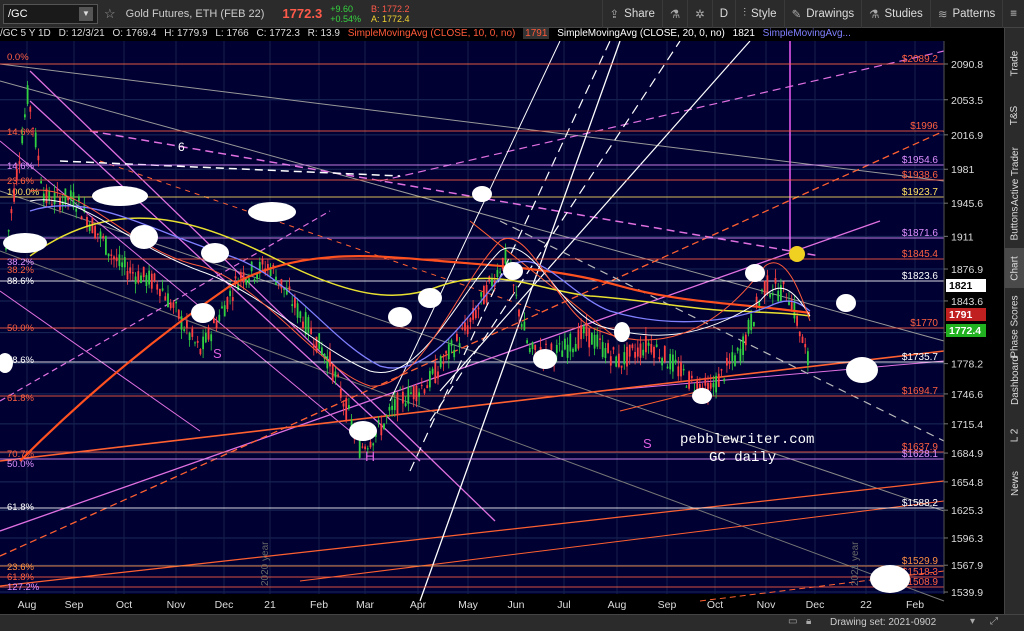 The image size is (1024, 631). I want to click on sidebar-tab-label: L 2, so click(1015, 435).